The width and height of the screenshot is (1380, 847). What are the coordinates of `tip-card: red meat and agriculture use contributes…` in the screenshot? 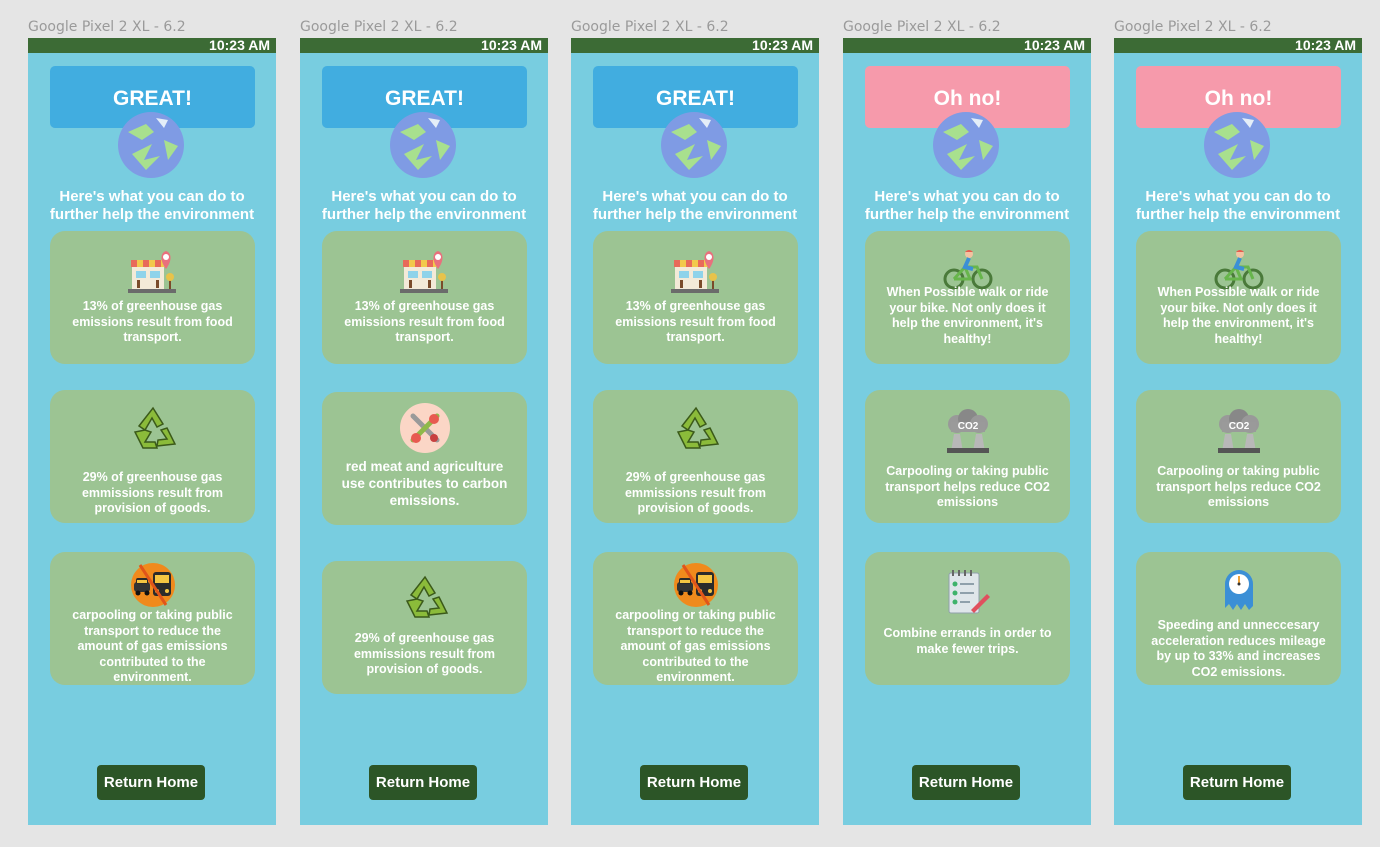 It's located at (424, 458).